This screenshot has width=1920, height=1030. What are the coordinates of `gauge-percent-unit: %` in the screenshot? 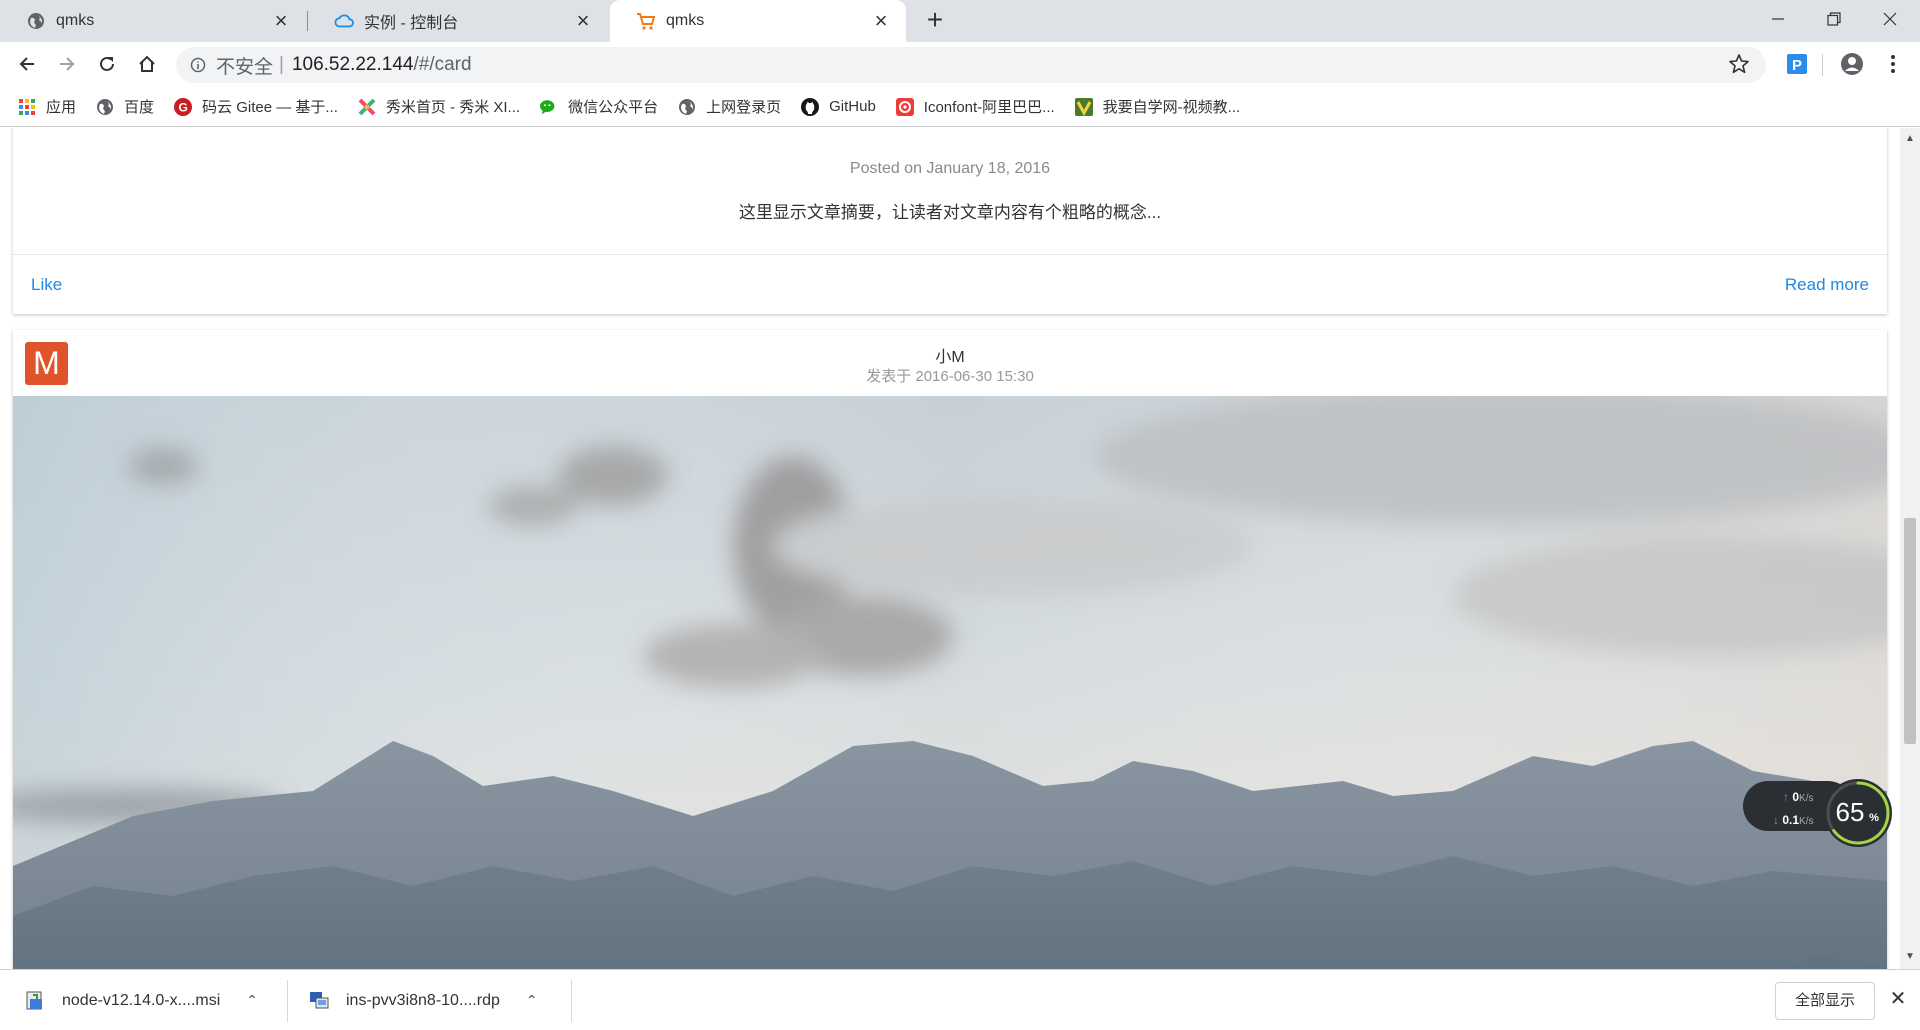 It's located at (1874, 818).